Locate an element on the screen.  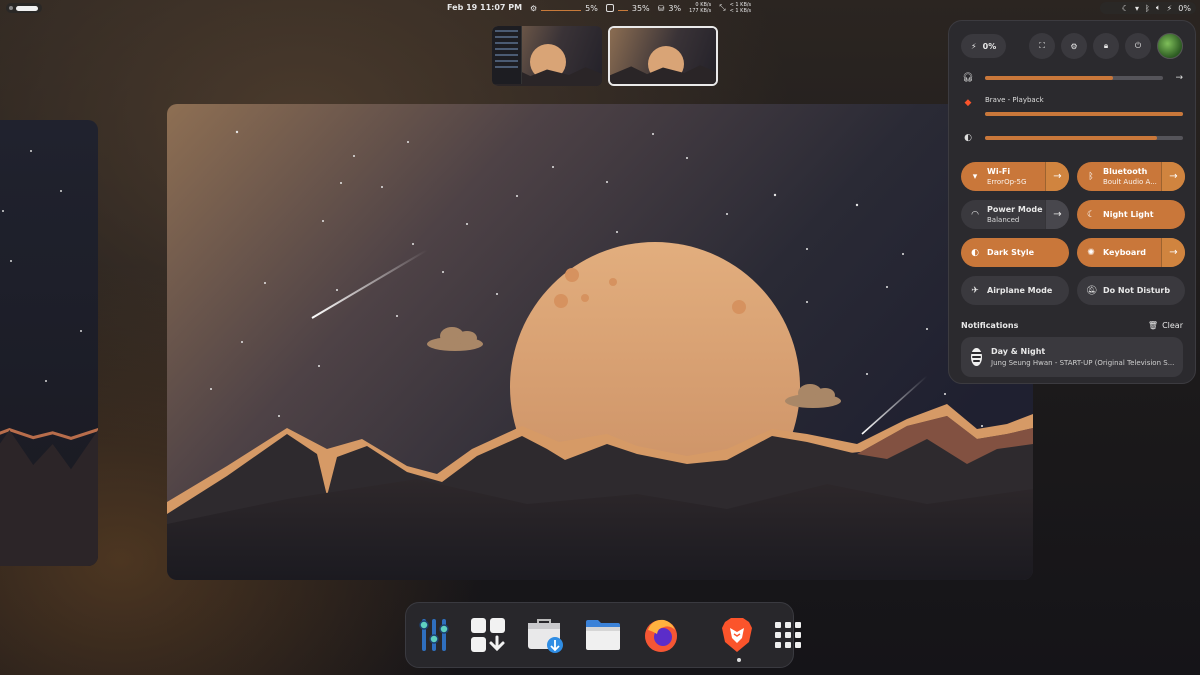
tweaks-icon is located at coordinates (434, 635).